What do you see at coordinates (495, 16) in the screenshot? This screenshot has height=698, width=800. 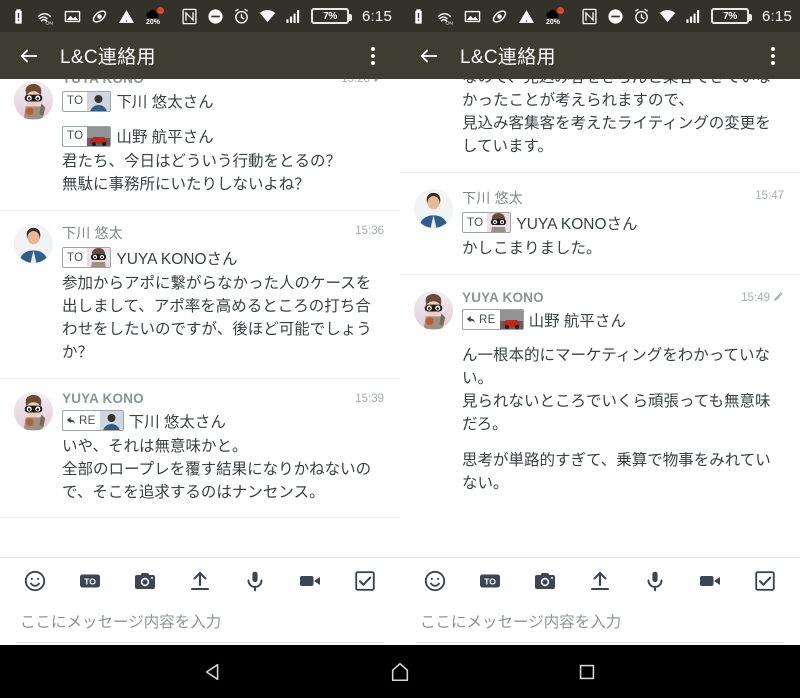 I see `status-icons-left: ON 20%` at bounding box center [495, 16].